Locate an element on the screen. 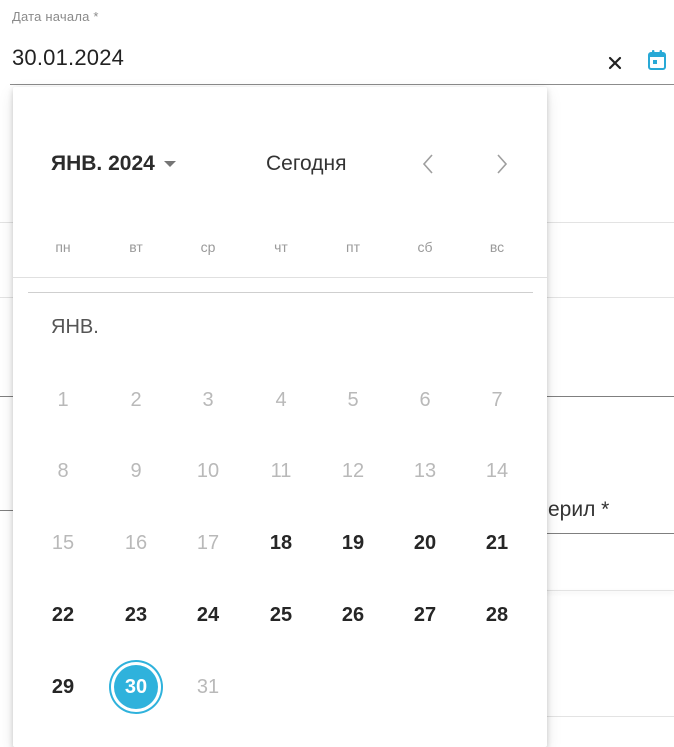 Image resolution: width=674 pixels, height=747 pixels. calendar-day: 20 is located at coordinates (425, 543).